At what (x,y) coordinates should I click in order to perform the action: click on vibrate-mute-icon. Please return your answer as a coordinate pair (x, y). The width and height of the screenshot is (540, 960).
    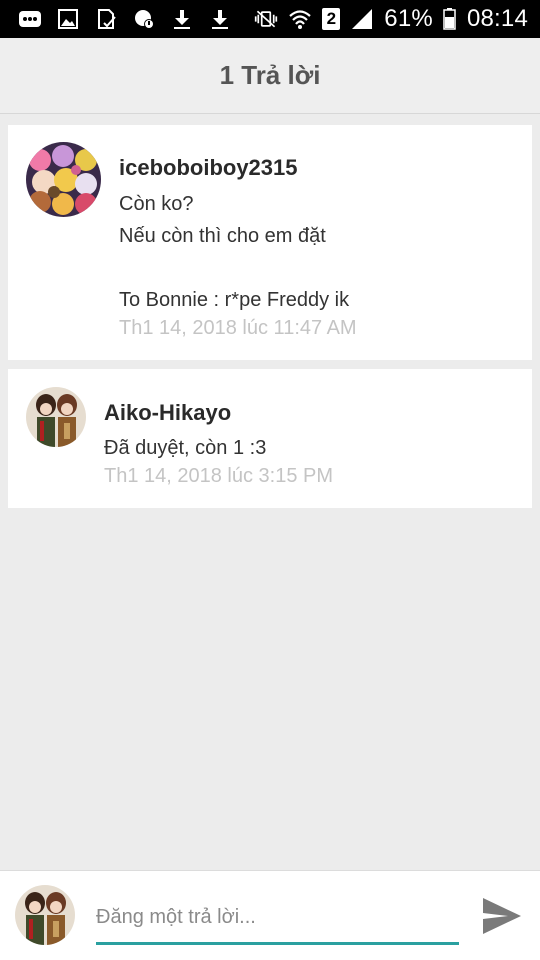
    Looking at the image, I should click on (266, 19).